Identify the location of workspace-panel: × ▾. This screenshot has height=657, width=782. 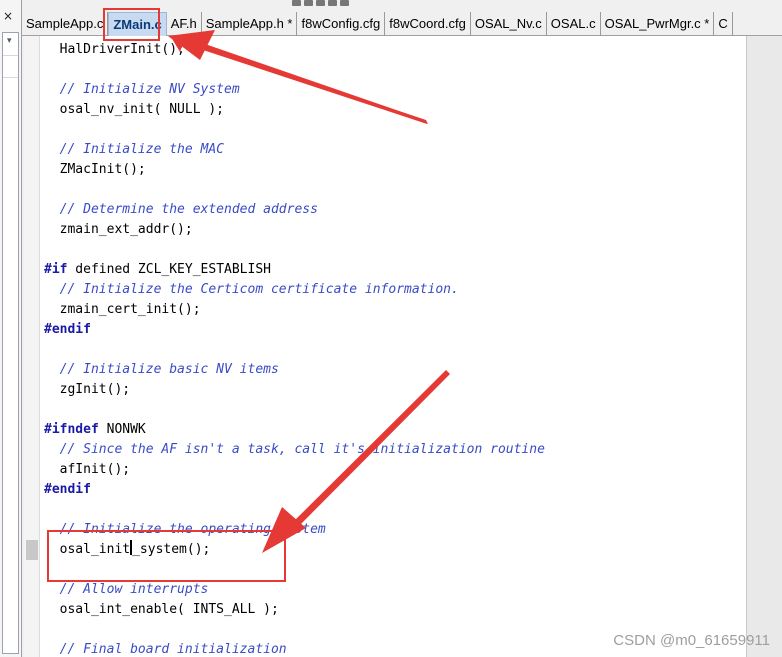
(11, 328).